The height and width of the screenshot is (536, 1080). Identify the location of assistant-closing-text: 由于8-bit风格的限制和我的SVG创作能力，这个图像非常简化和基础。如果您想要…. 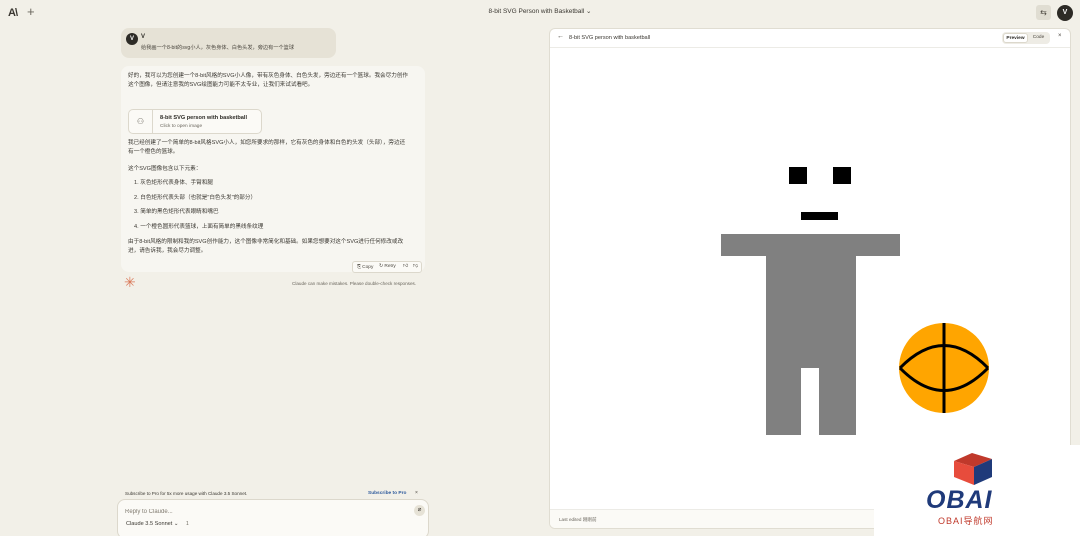
(266, 246).